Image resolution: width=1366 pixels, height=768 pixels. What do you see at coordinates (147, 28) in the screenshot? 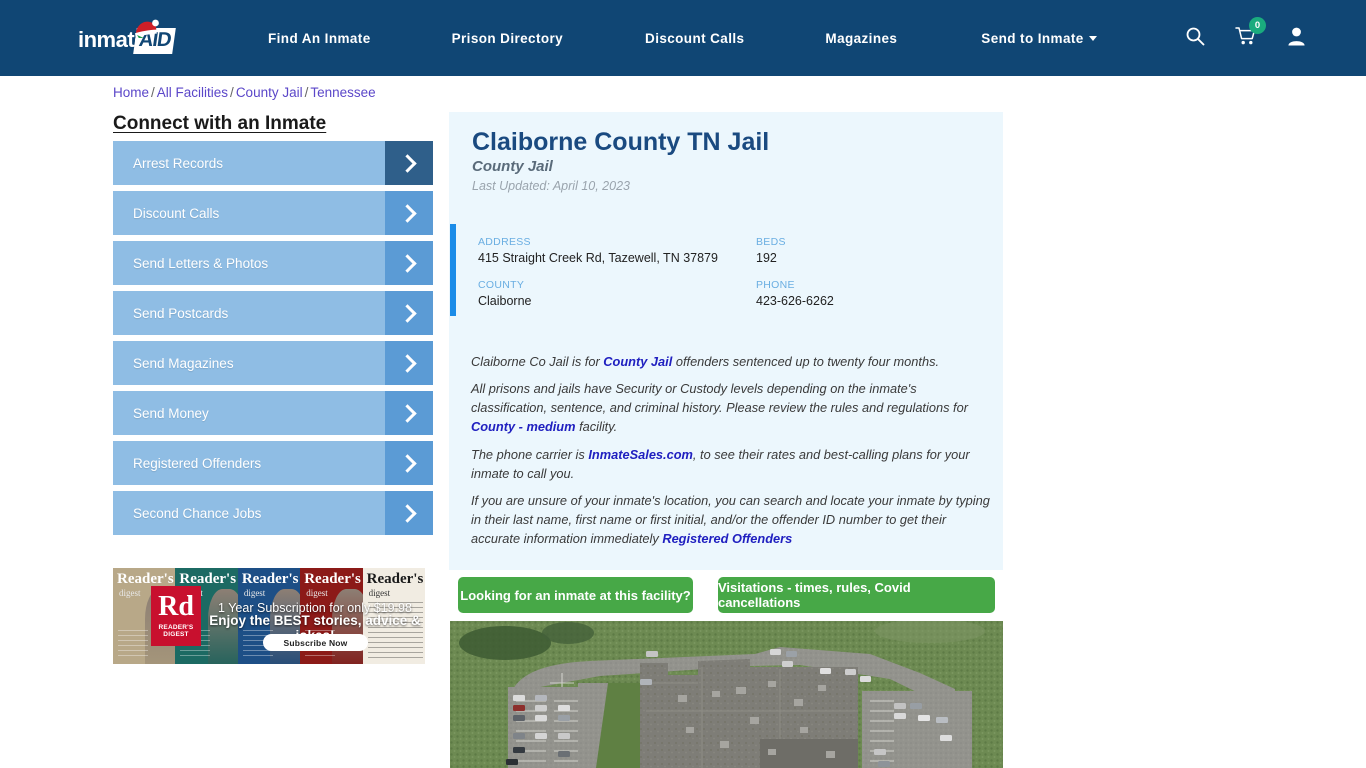
I see `santa-hat-icon` at bounding box center [147, 28].